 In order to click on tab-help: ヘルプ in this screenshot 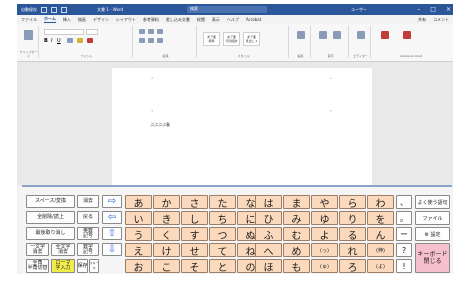, I will do `click(233, 20)`.